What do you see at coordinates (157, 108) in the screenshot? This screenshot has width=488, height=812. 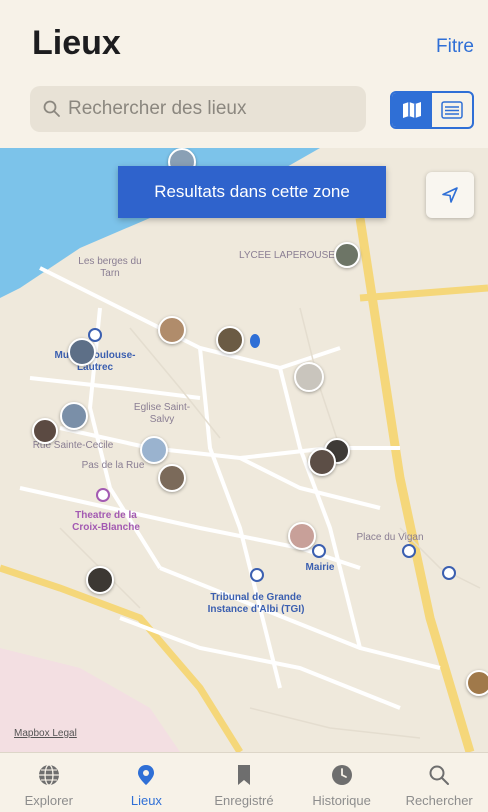 I see `search-placeholder: Rechercher des lieux` at bounding box center [157, 108].